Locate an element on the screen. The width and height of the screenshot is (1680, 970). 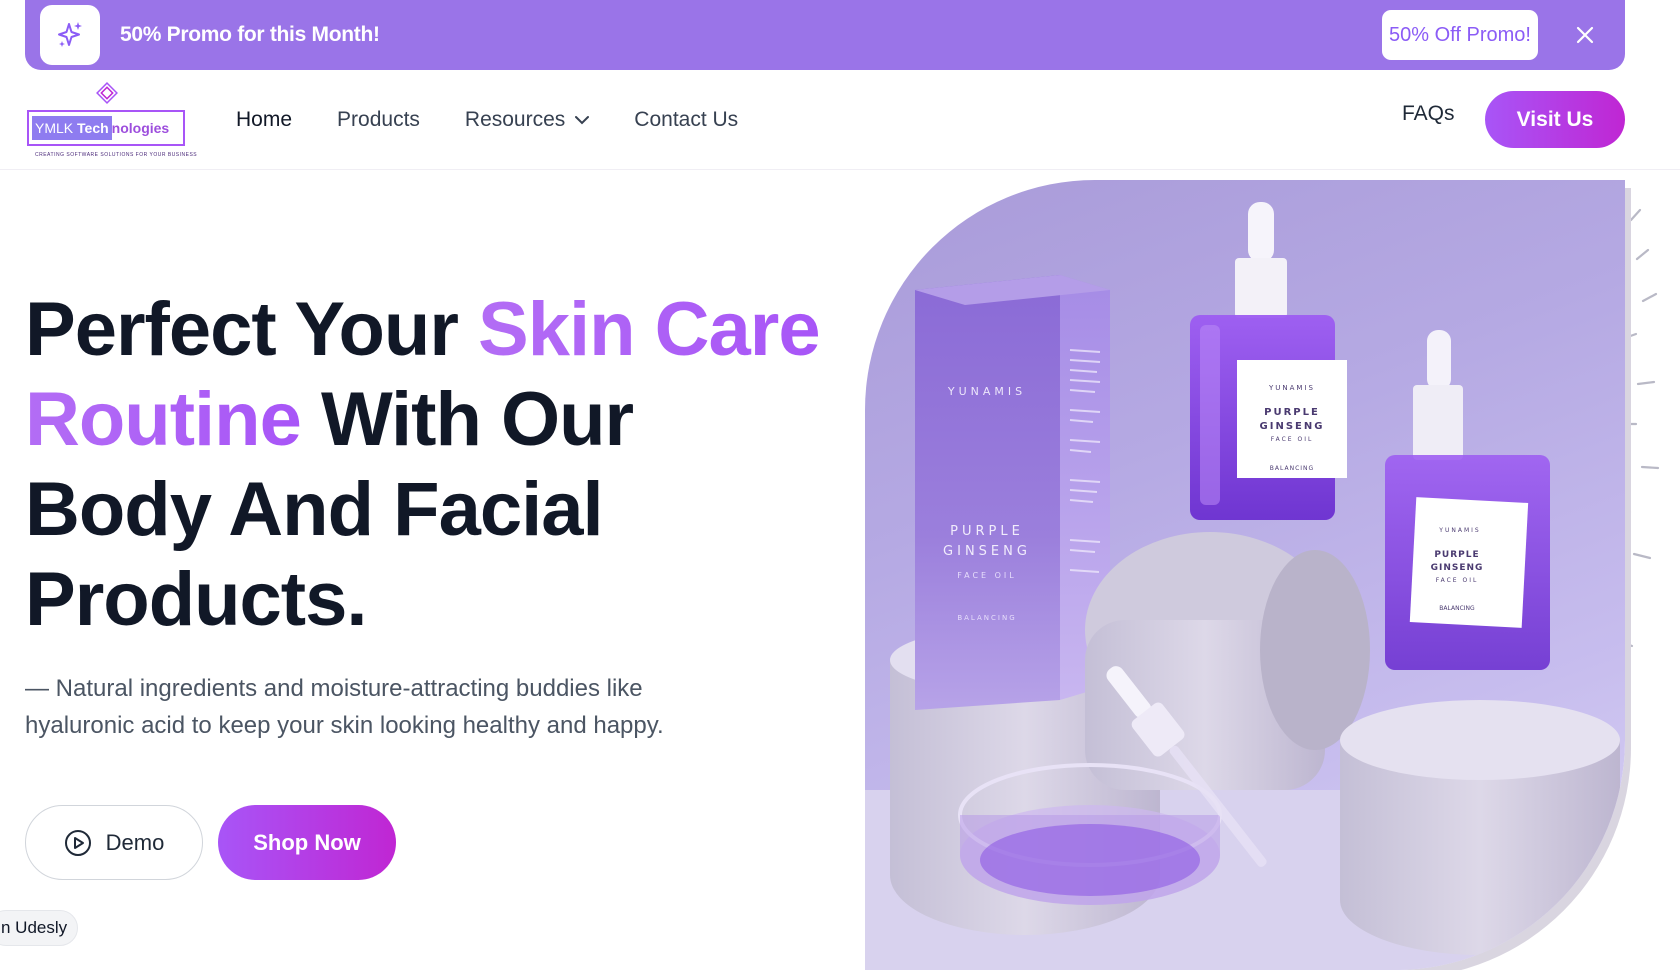
box-name-2: GINSENG is located at coordinates (987, 551).